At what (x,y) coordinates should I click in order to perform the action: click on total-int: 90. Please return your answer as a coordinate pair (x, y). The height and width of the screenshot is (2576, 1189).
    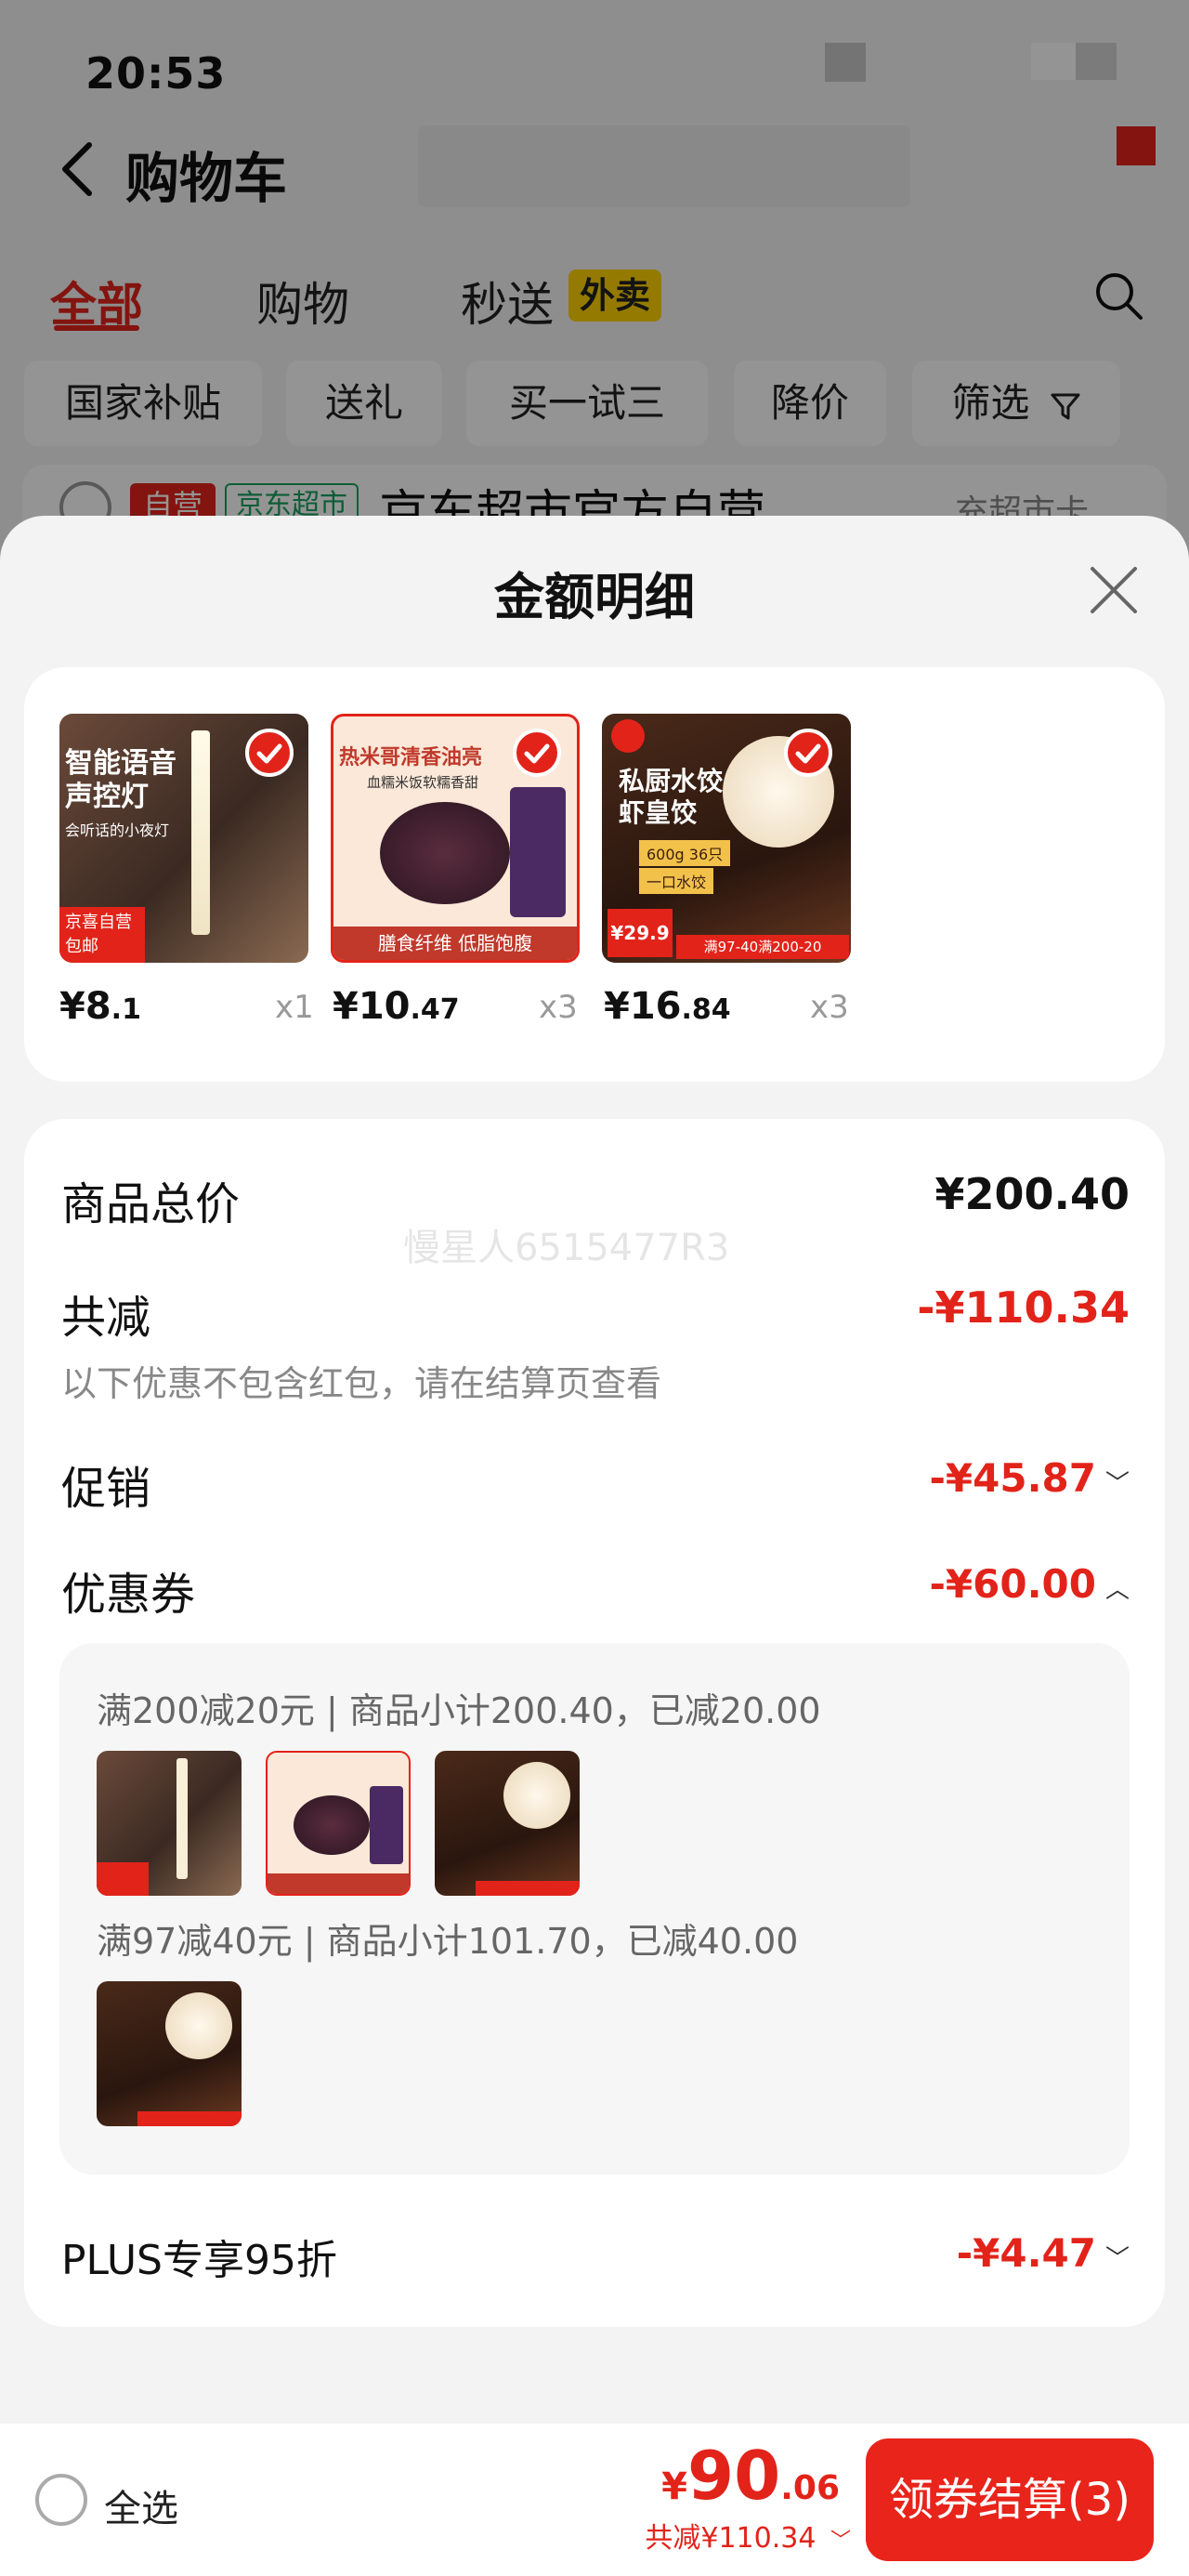
    Looking at the image, I should click on (734, 2476).